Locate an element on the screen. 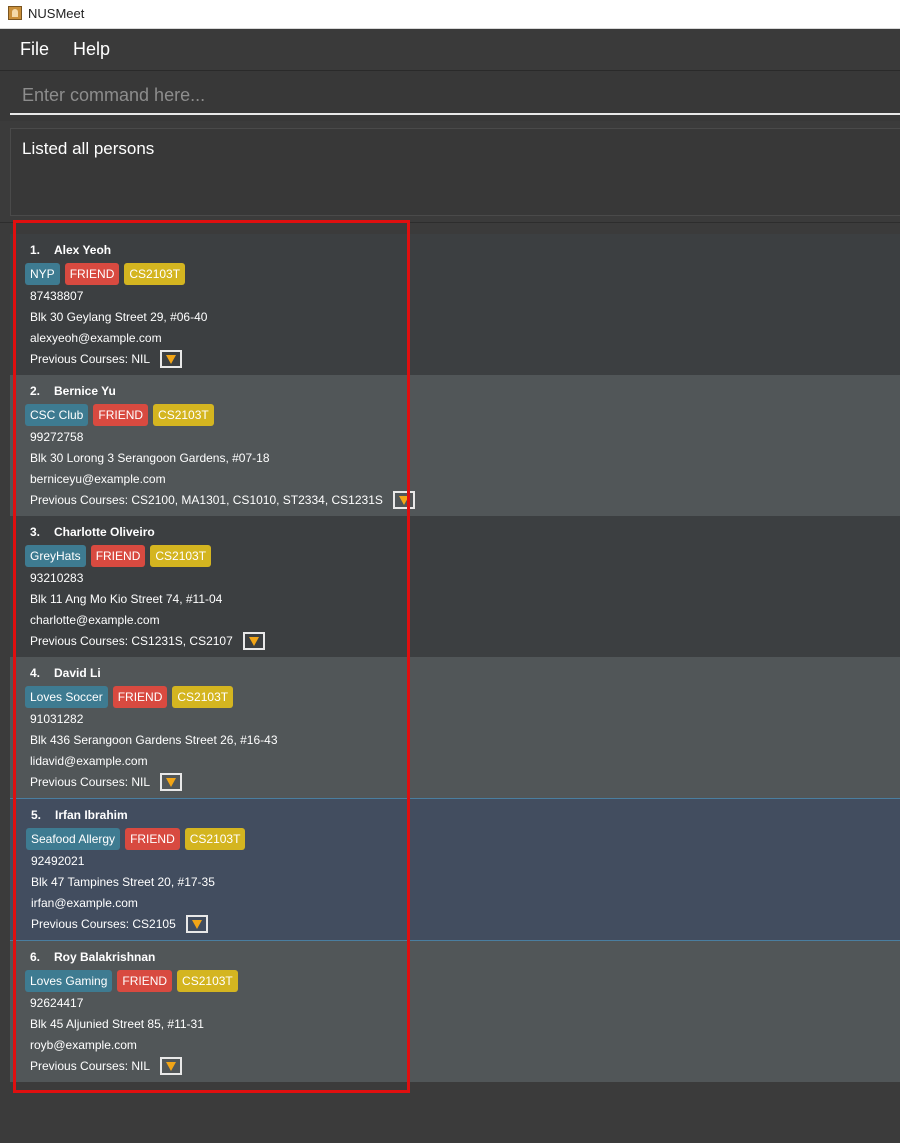  tag-list: Loves Gaming FRIEND CS2103T is located at coordinates (131, 981).